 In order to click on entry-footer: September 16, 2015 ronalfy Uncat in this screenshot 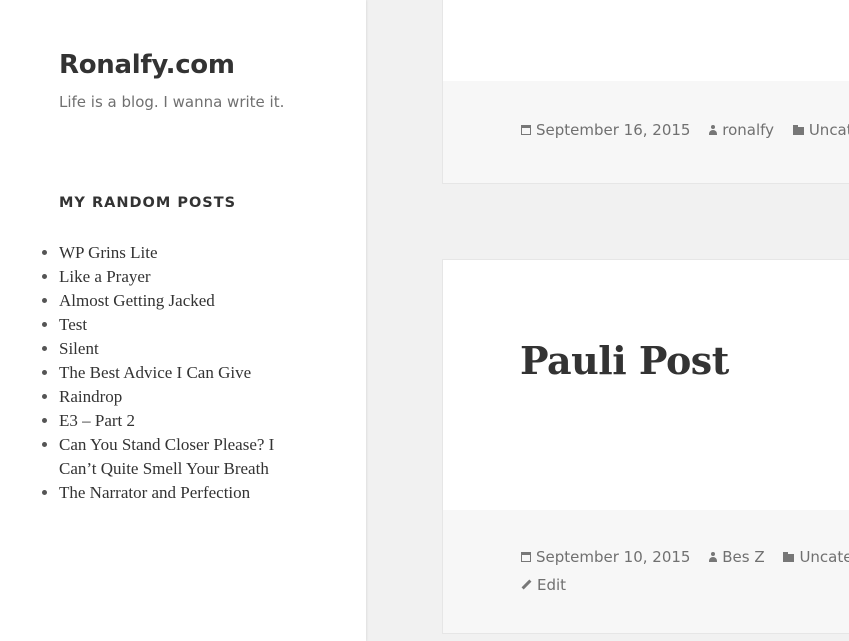, I will do `click(646, 132)`.